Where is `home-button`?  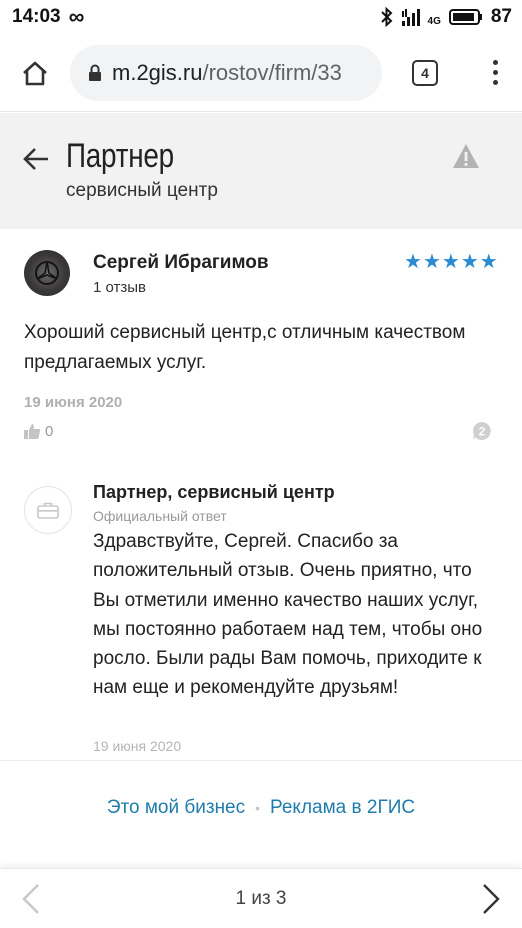
home-button is located at coordinates (35, 73).